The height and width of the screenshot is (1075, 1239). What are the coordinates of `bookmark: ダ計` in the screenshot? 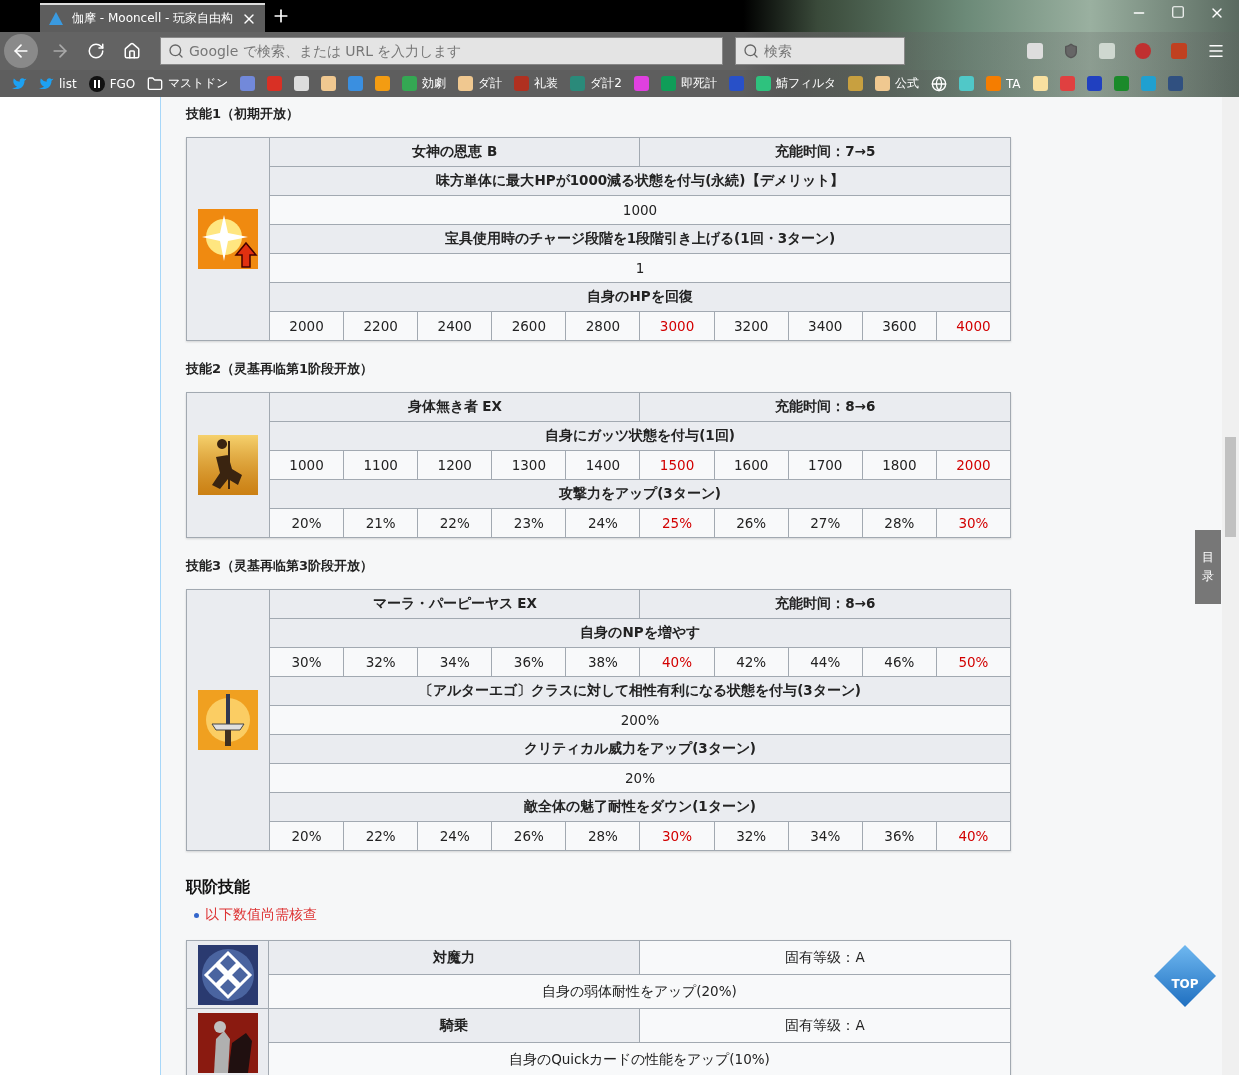 It's located at (480, 83).